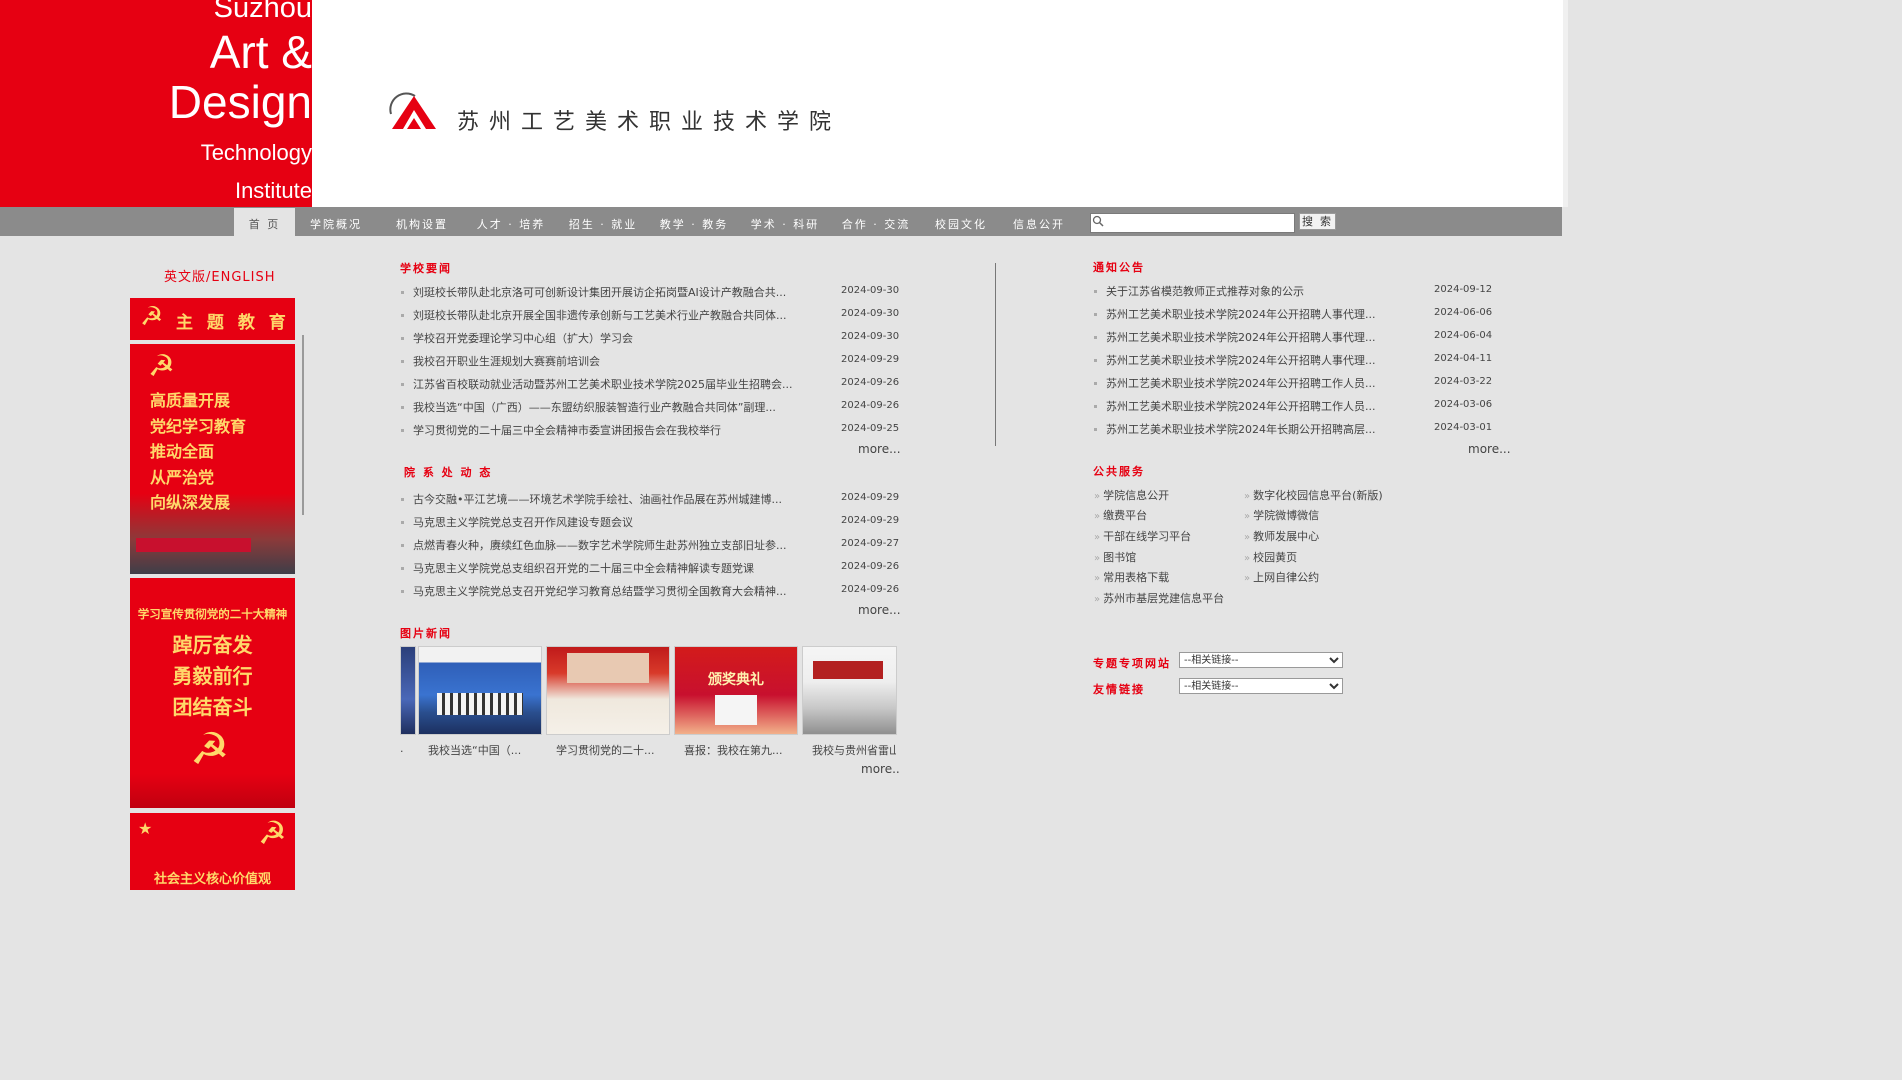  What do you see at coordinates (193, 545) in the screenshot?
I see `banner-caption-strip` at bounding box center [193, 545].